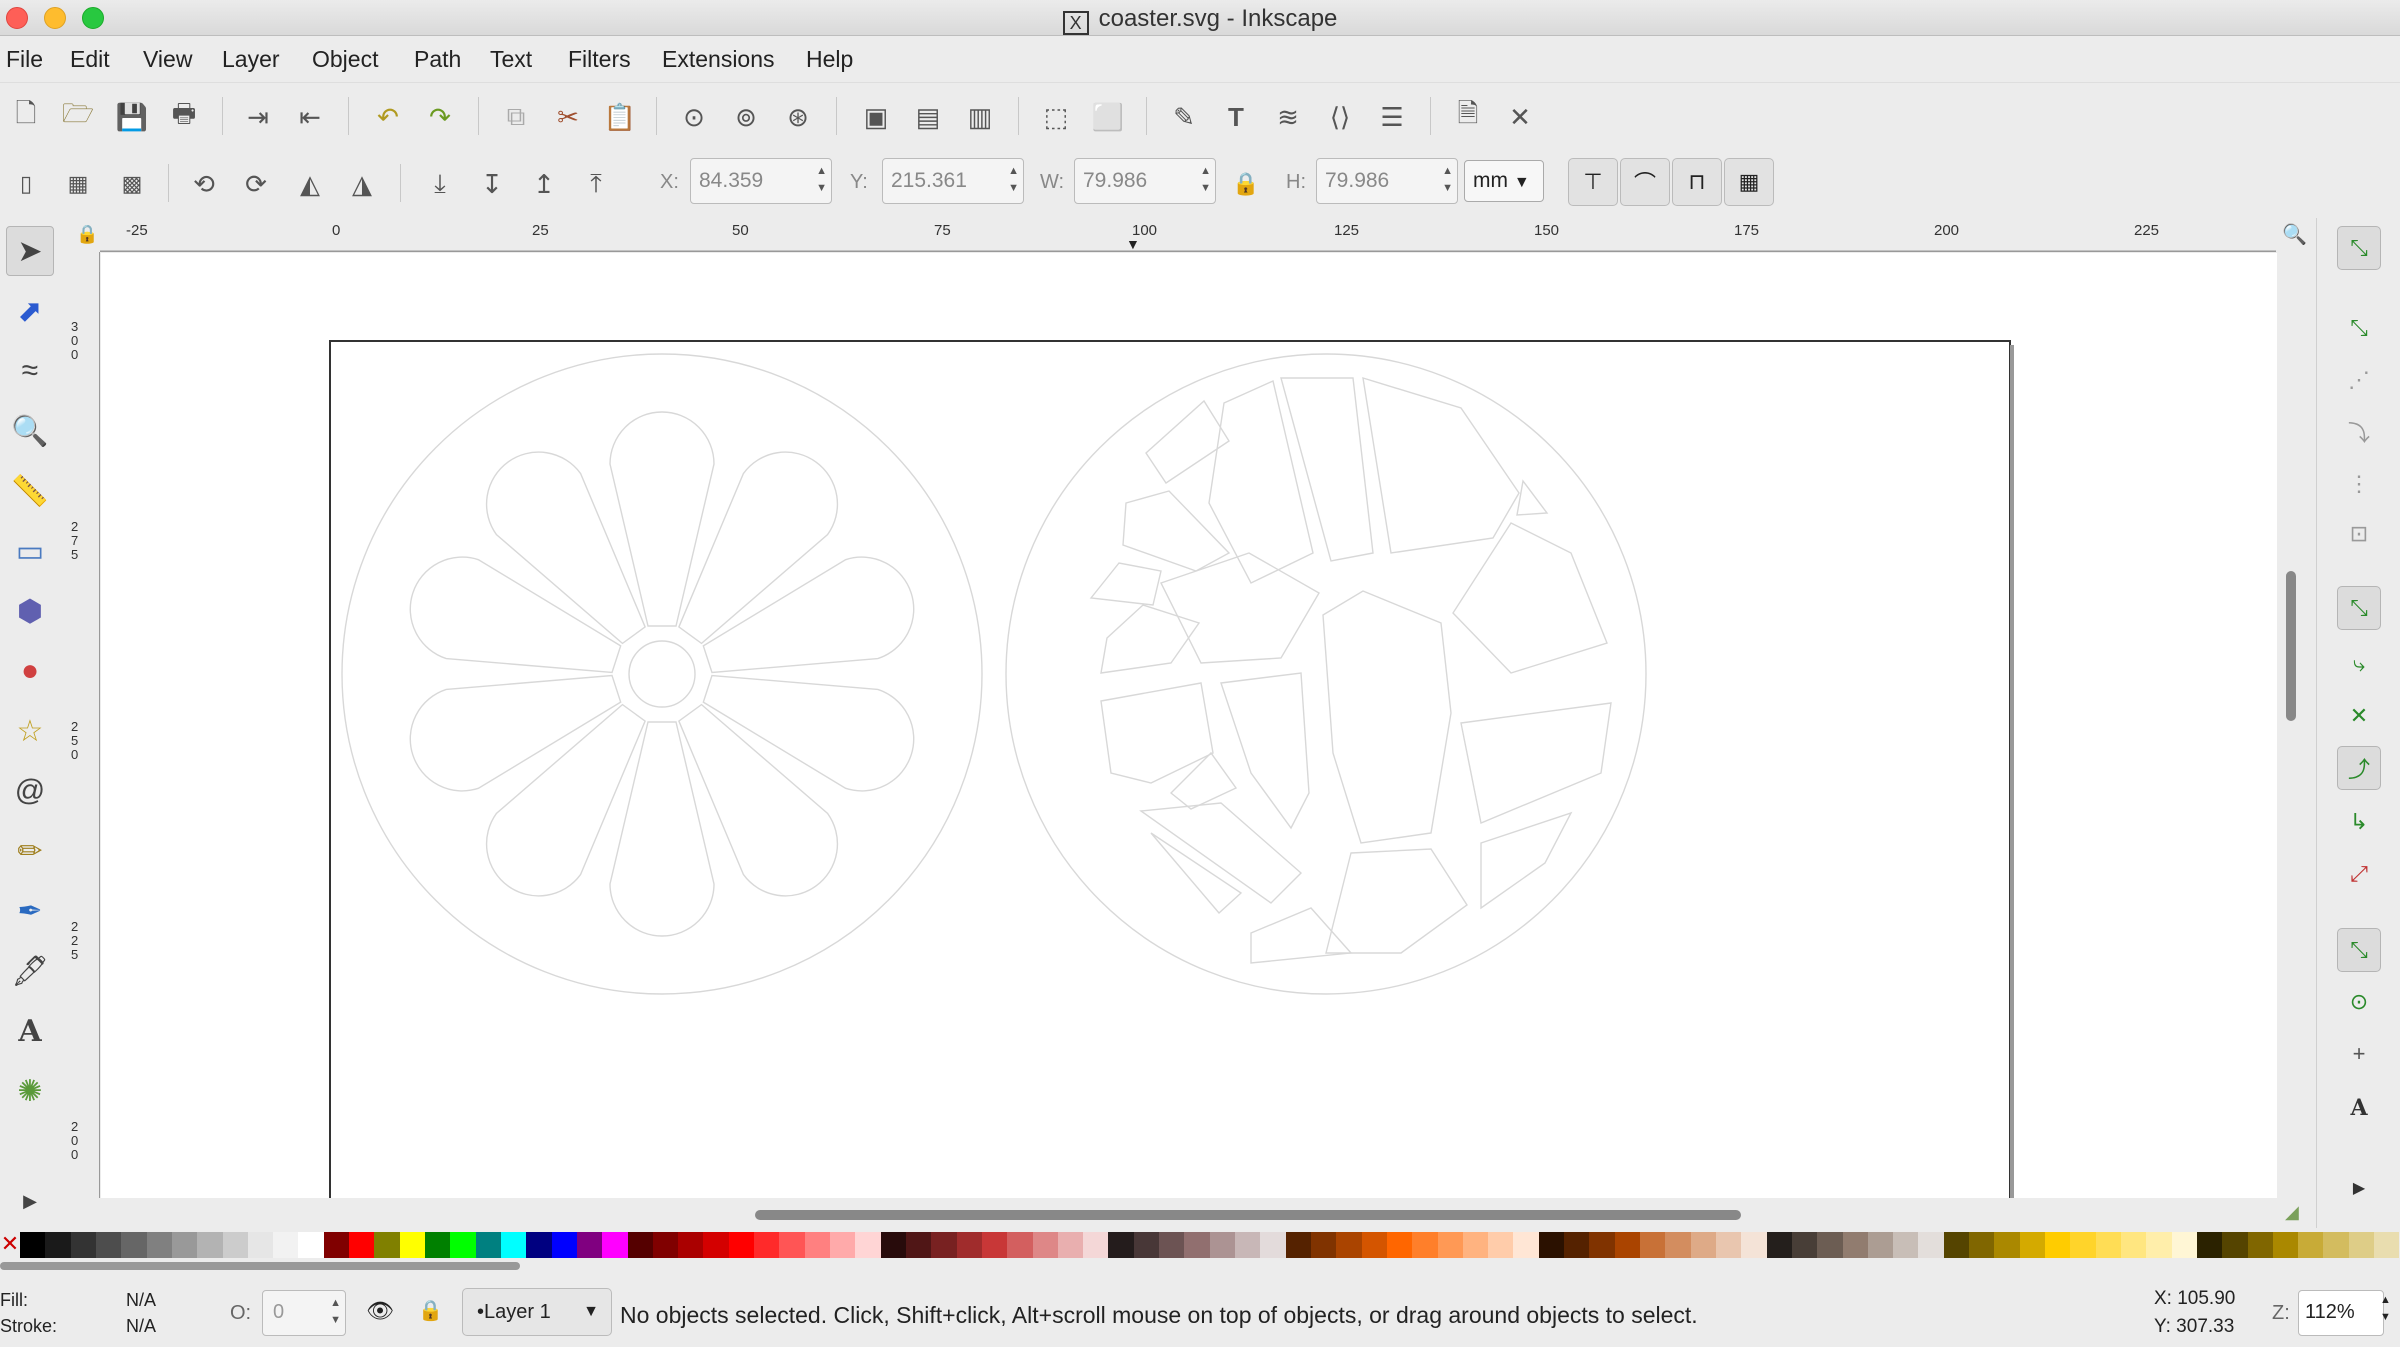  Describe the element at coordinates (2291, 646) in the screenshot. I see `vertical-scroll-thumb` at that location.